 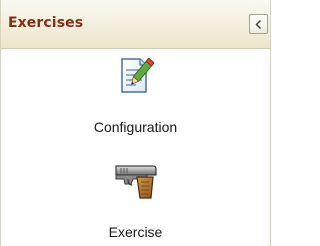 What do you see at coordinates (137, 75) in the screenshot?
I see `document-edit-icon` at bounding box center [137, 75].